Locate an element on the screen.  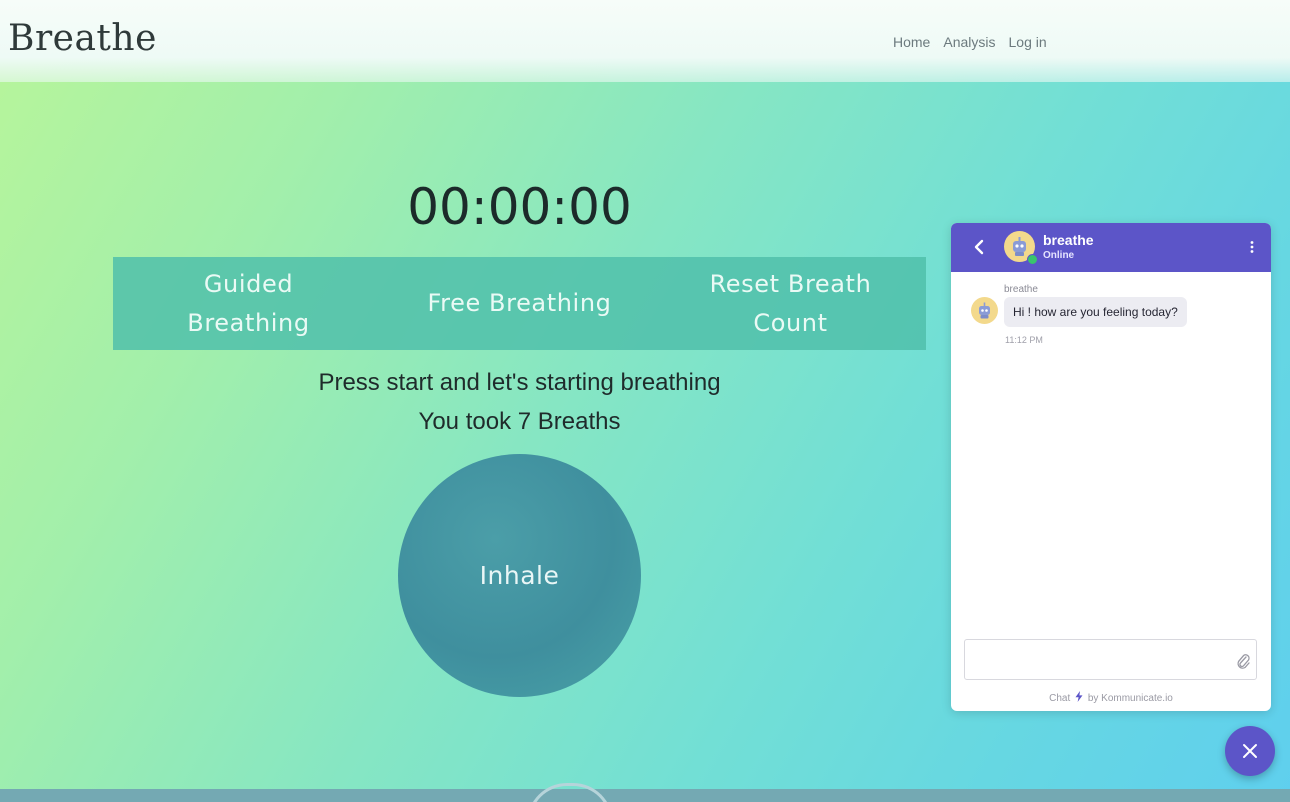
bolt-icon is located at coordinates (1079, 696).